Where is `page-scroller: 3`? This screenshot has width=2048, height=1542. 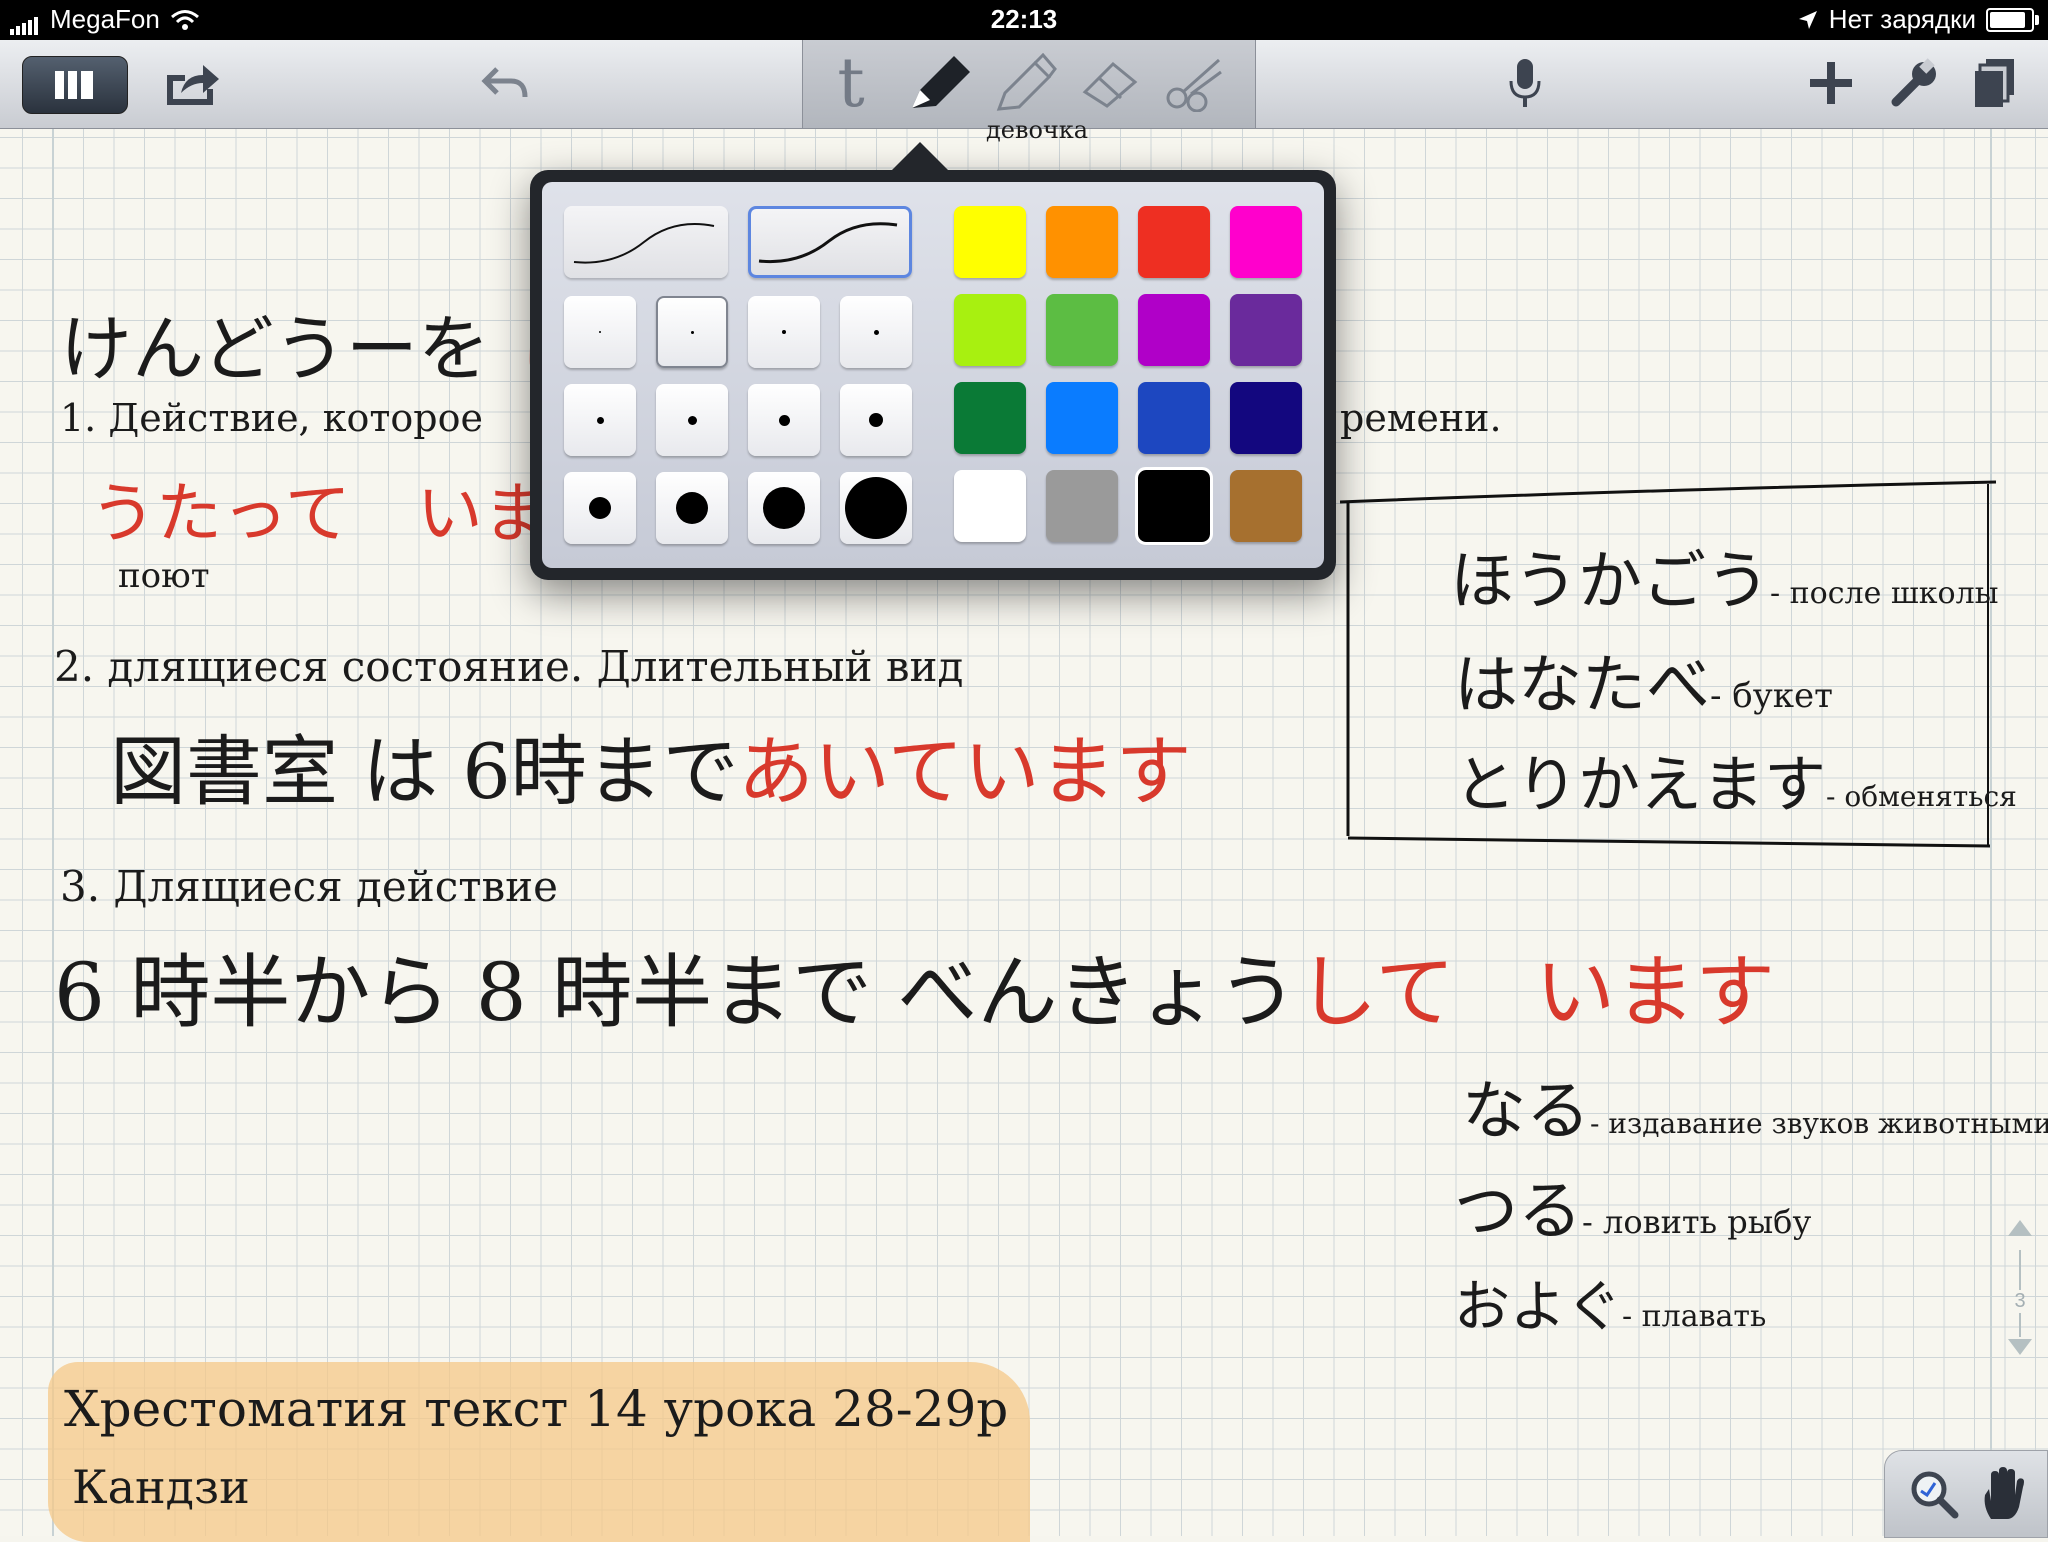 page-scroller: 3 is located at coordinates (2020, 1288).